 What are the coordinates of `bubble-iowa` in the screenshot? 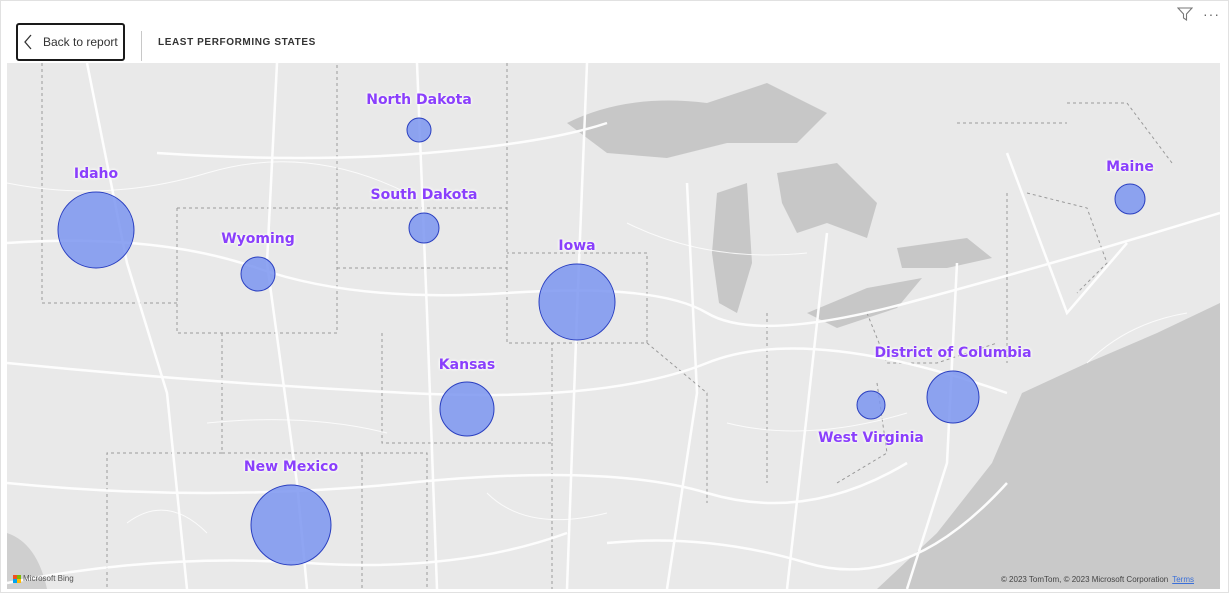 It's located at (577, 302).